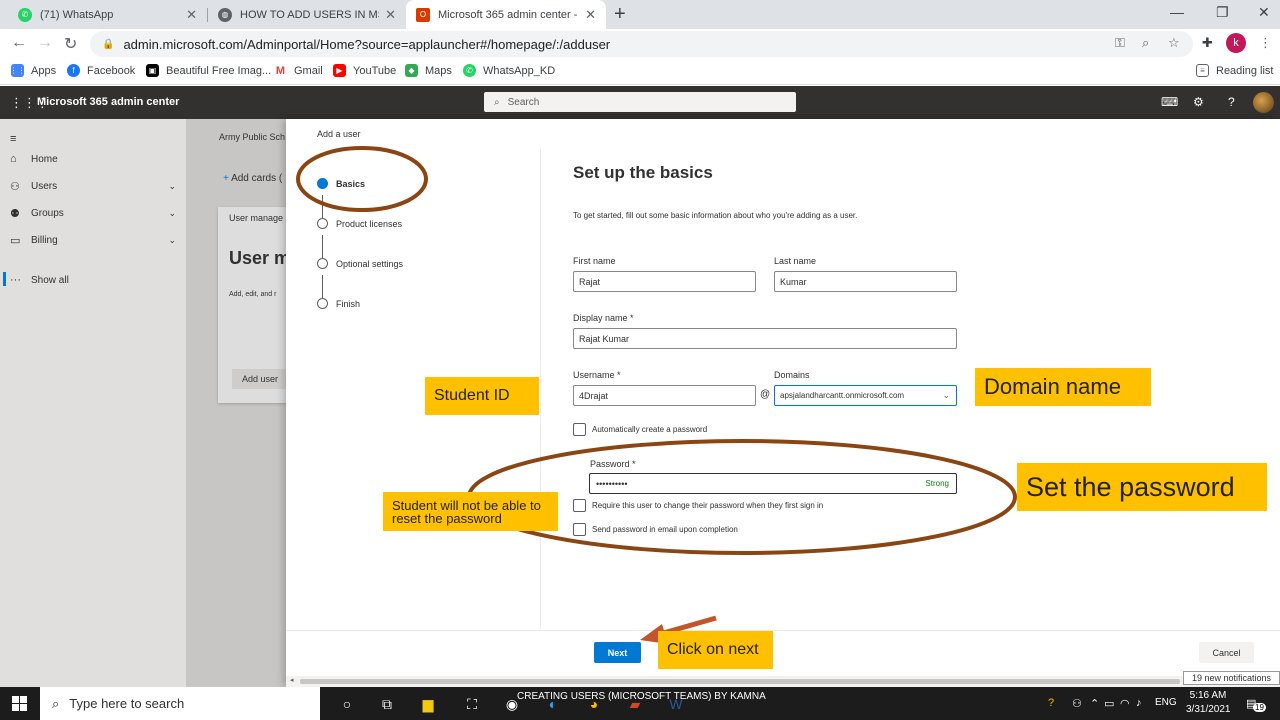 This screenshot has height=720, width=1280. Describe the element at coordinates (298, 70) in the screenshot. I see `bookmark-gmail: M Gmail` at that location.